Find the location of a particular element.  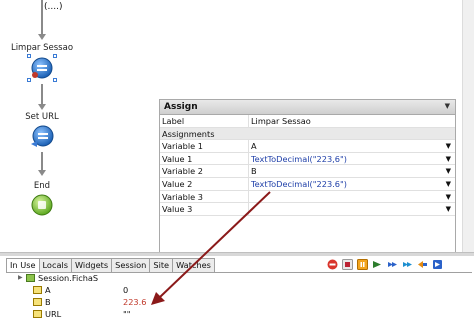

property-value: B is located at coordinates (254, 171).